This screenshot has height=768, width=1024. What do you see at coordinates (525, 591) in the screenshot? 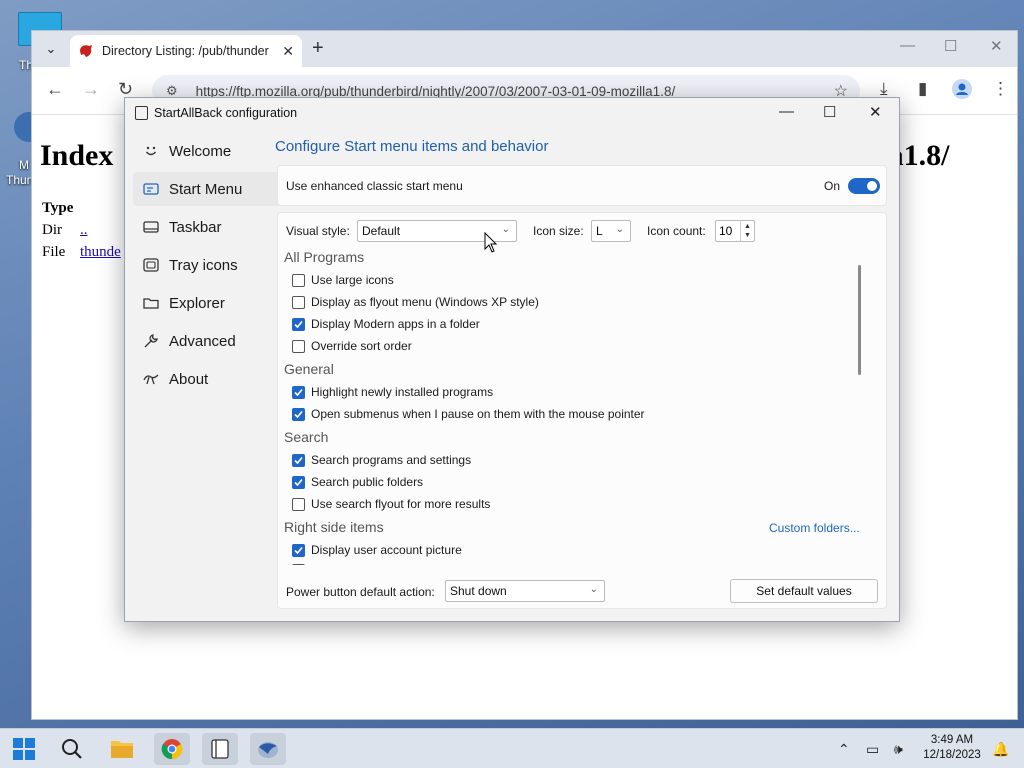
I see `power-action-select: Shut down ⌄` at bounding box center [525, 591].